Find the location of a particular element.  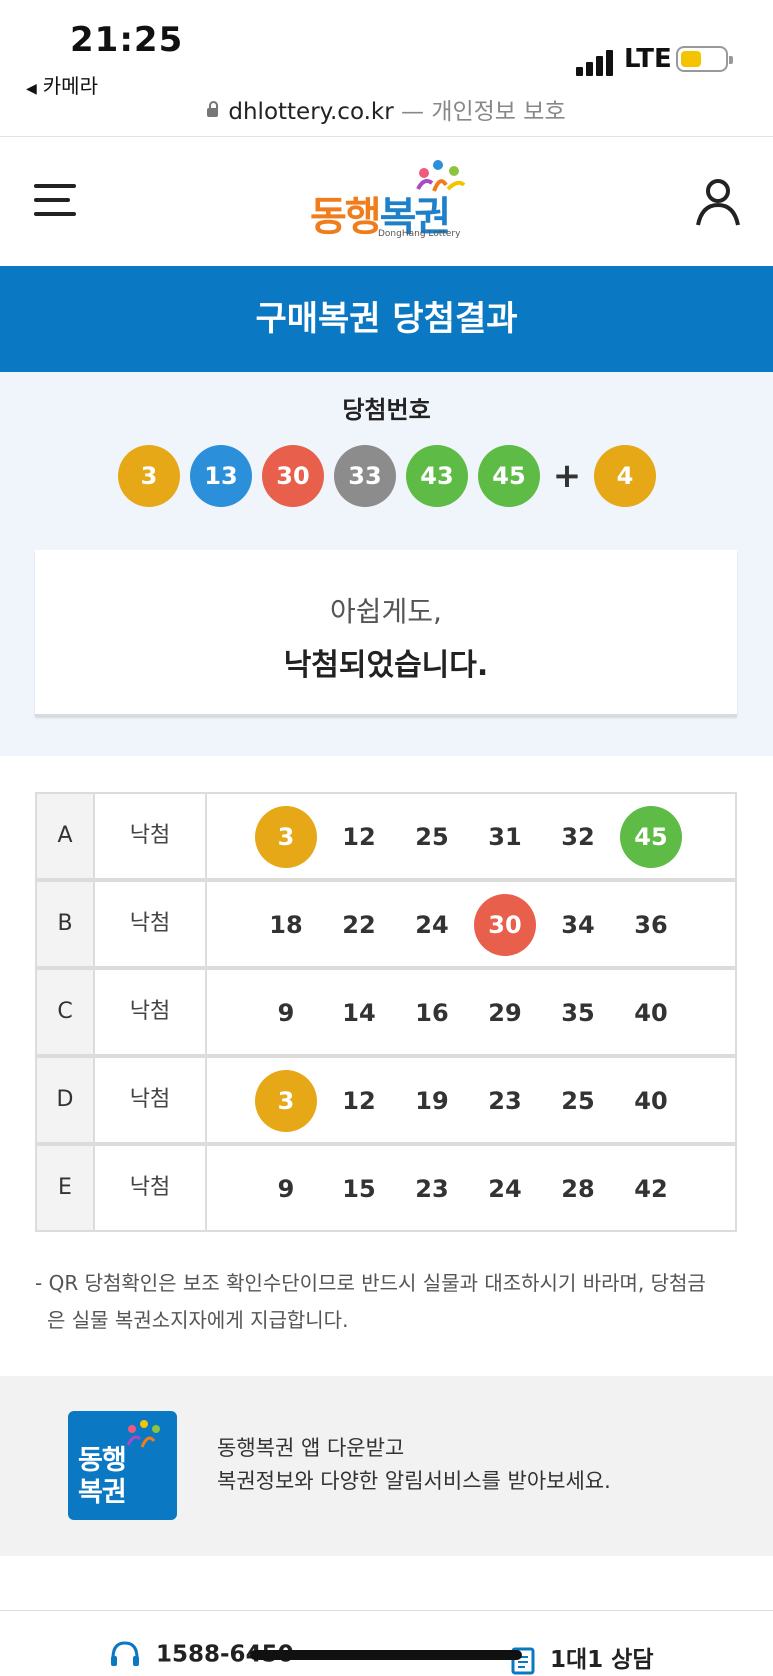

app-logo-figures-icon is located at coordinates (143, 1434).